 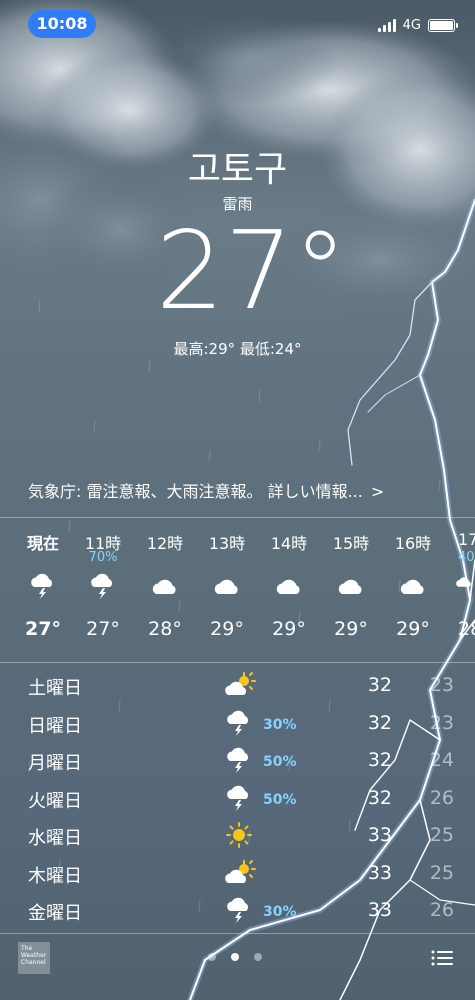 What do you see at coordinates (466, 539) in the screenshot?
I see `hour-label: 17` at bounding box center [466, 539].